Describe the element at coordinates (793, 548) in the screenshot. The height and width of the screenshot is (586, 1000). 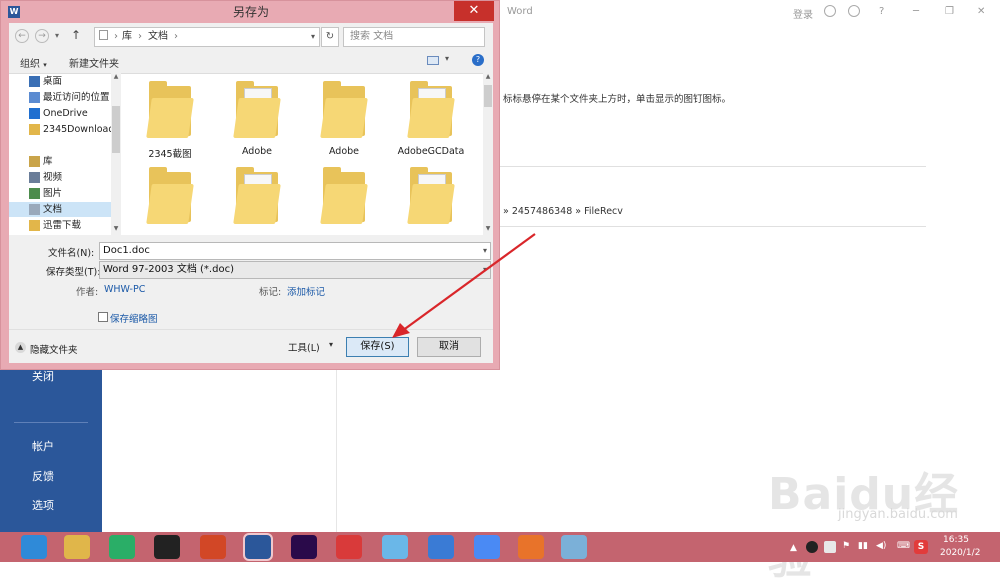
I see `tray-chevron-icon: ▲` at that location.